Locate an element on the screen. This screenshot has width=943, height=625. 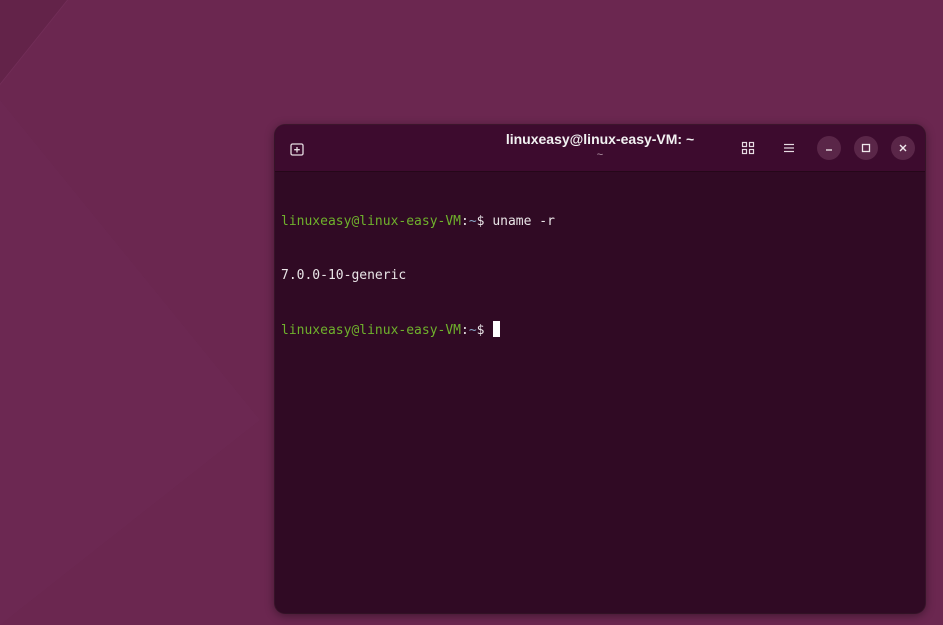
window-subtitle: ~ is located at coordinates (600, 155).